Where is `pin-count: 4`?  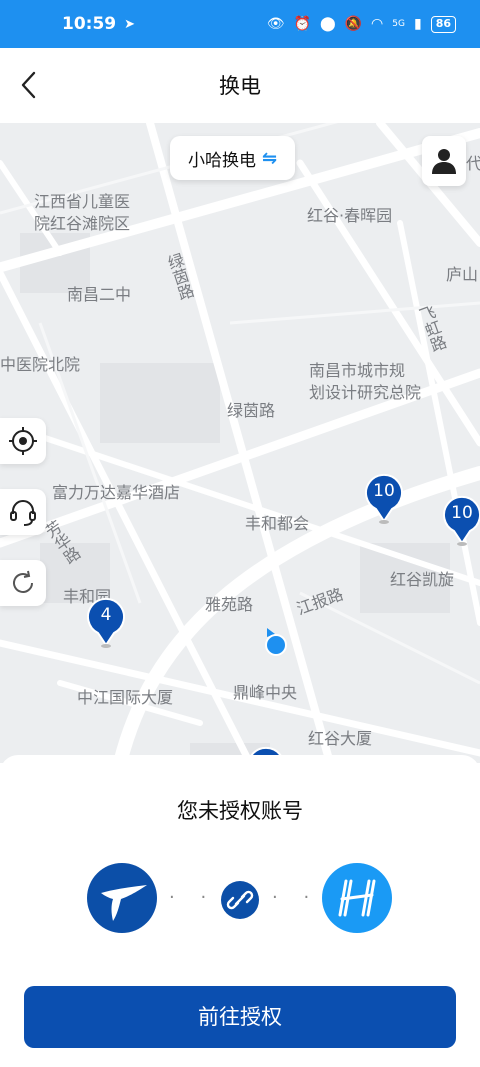
pin-count: 4 is located at coordinates (106, 615).